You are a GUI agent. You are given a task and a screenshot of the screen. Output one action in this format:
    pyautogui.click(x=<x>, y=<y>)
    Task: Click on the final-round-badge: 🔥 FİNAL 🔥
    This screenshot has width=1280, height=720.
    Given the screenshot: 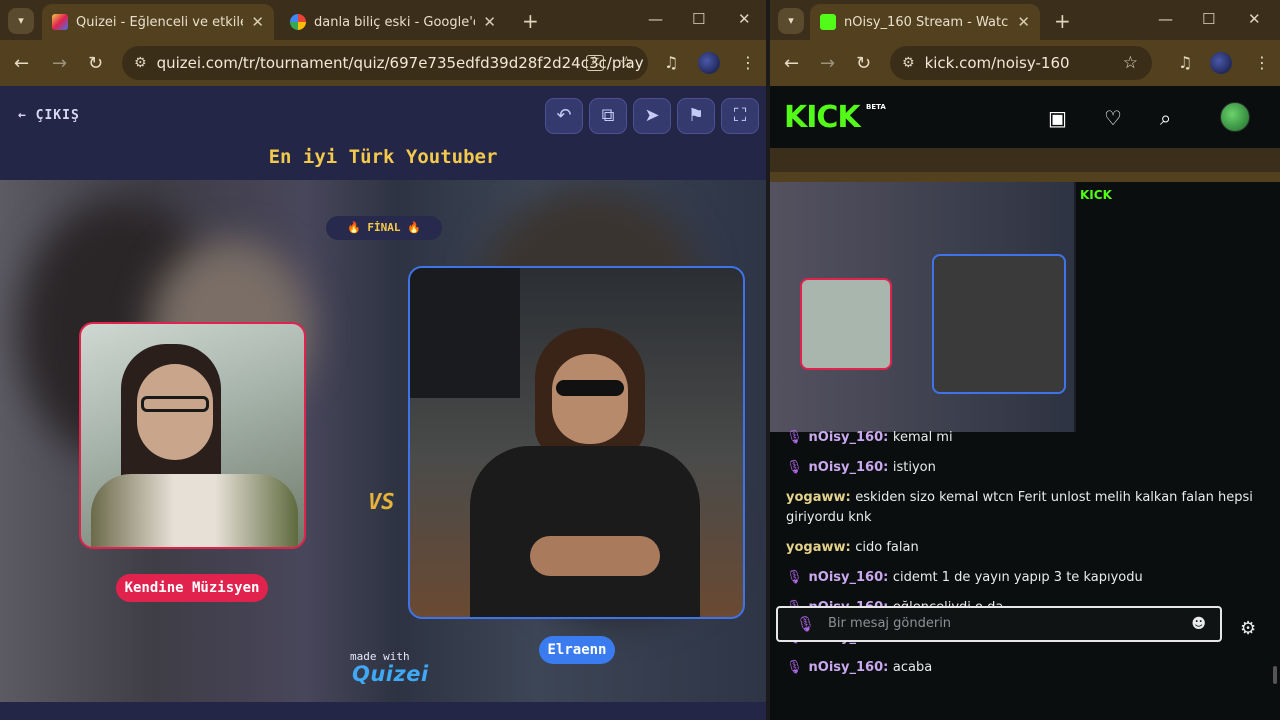 What is the action you would take?
    pyautogui.click(x=384, y=228)
    